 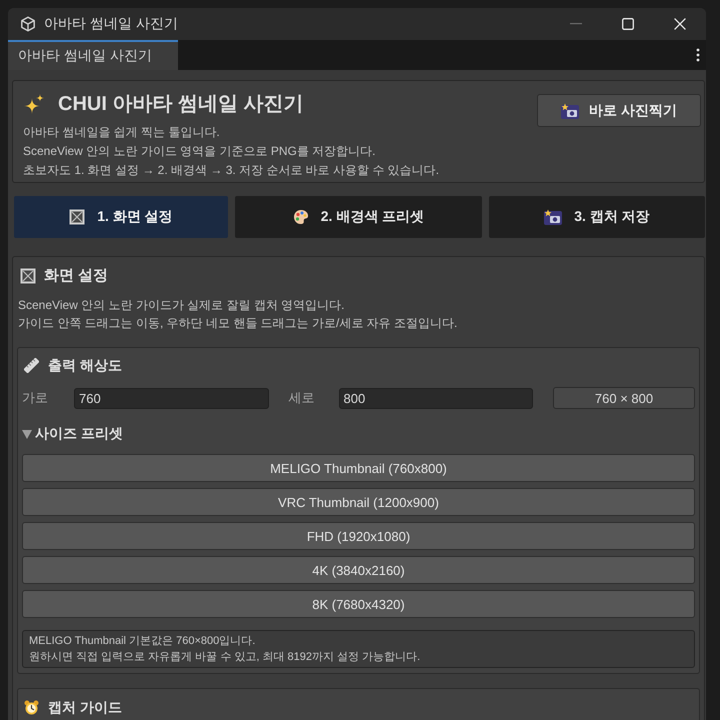 I want to click on number-field: 760, so click(x=171, y=398).